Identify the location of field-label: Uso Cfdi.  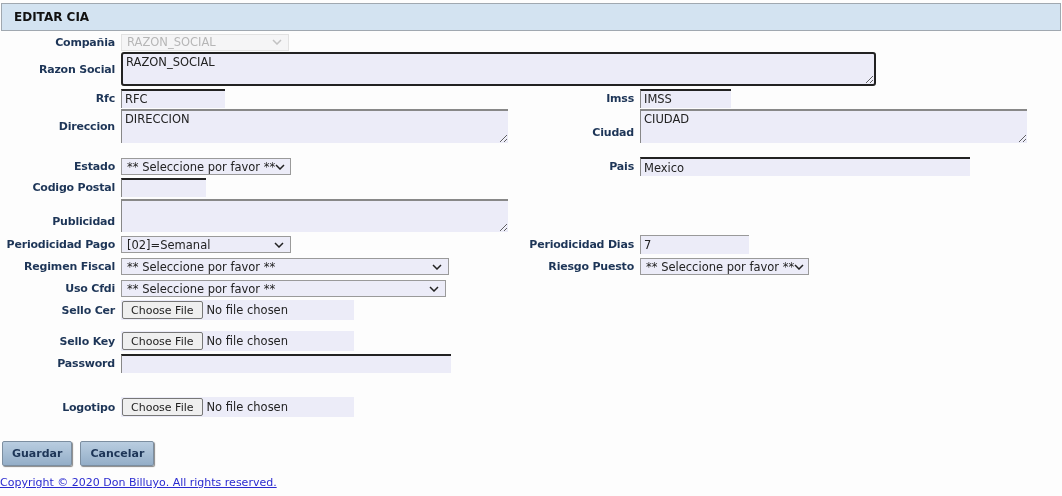
(90, 288).